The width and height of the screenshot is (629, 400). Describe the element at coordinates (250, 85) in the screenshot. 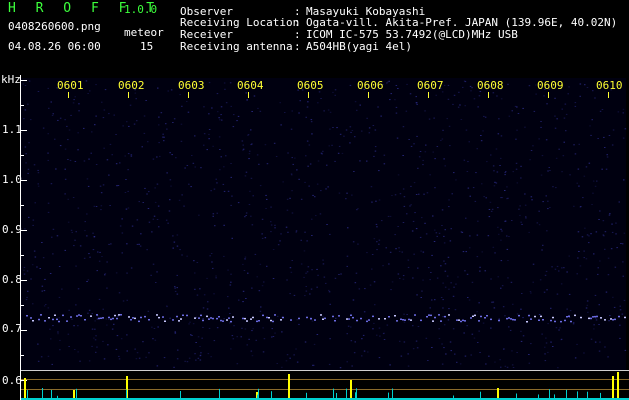

I see `minute-label: 0604` at that location.